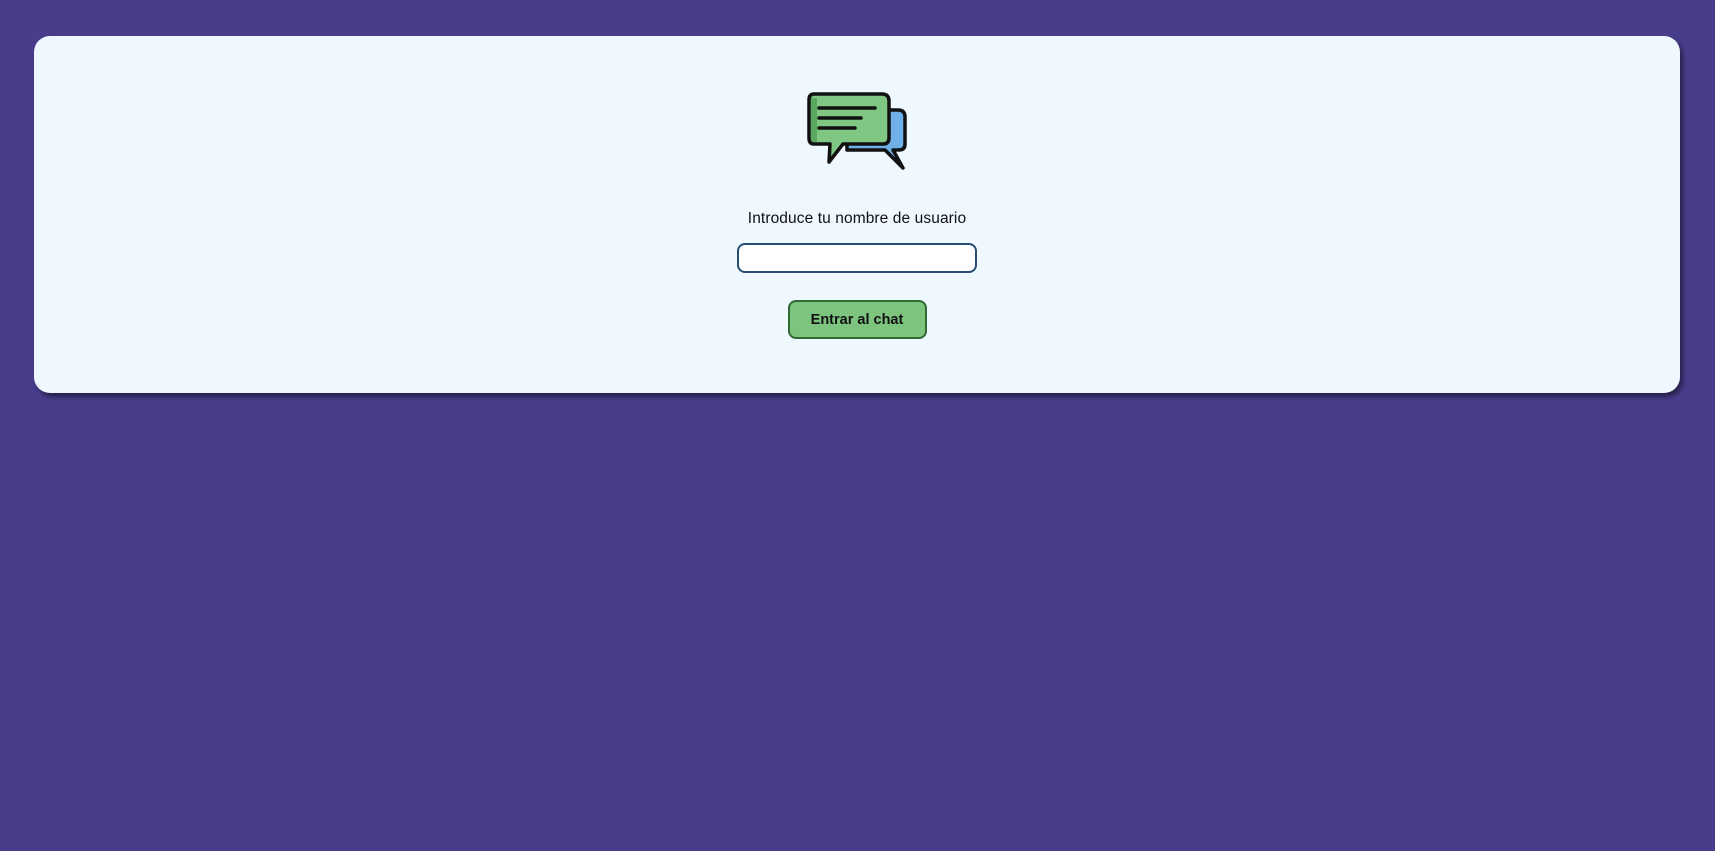  What do you see at coordinates (857, 258) in the screenshot?
I see `username-input` at bounding box center [857, 258].